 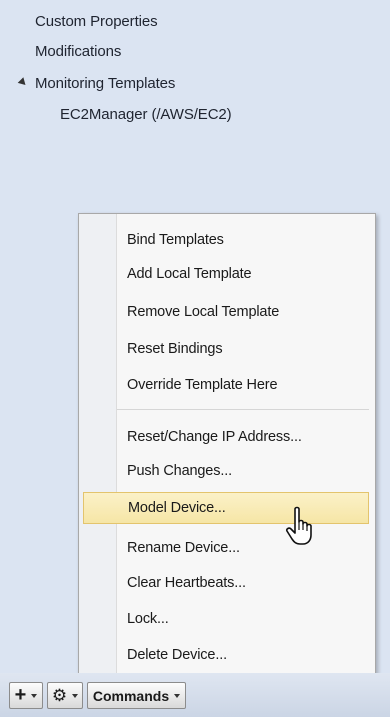 I want to click on hand-pointer-cursor-icon, so click(x=299, y=525).